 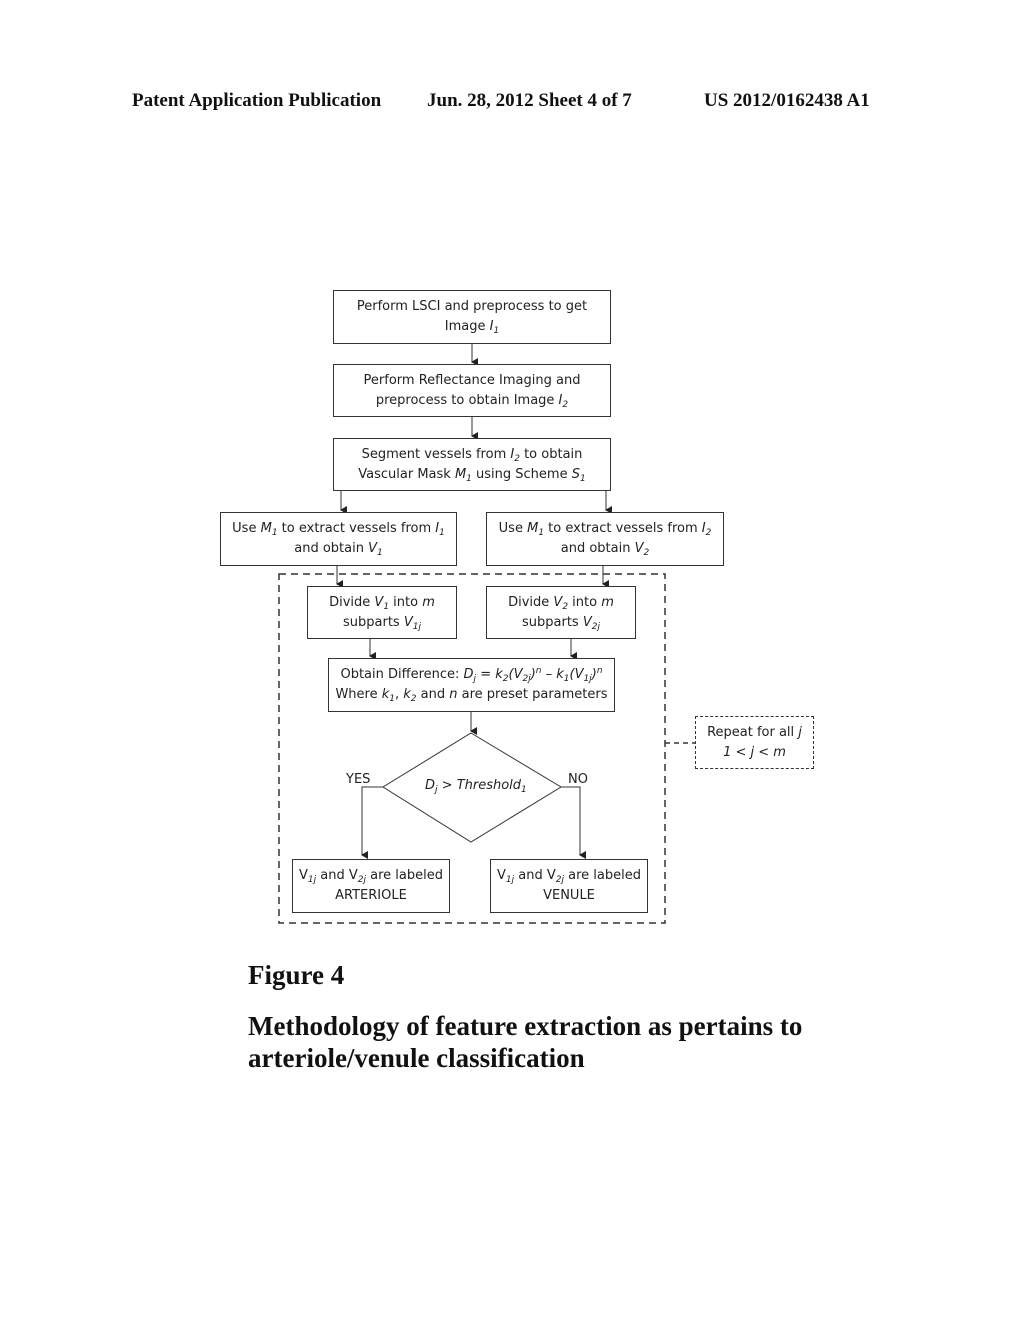 I want to click on result-arteriole: V1j and V2j are labeled ARTERIOLE, so click(x=371, y=886).